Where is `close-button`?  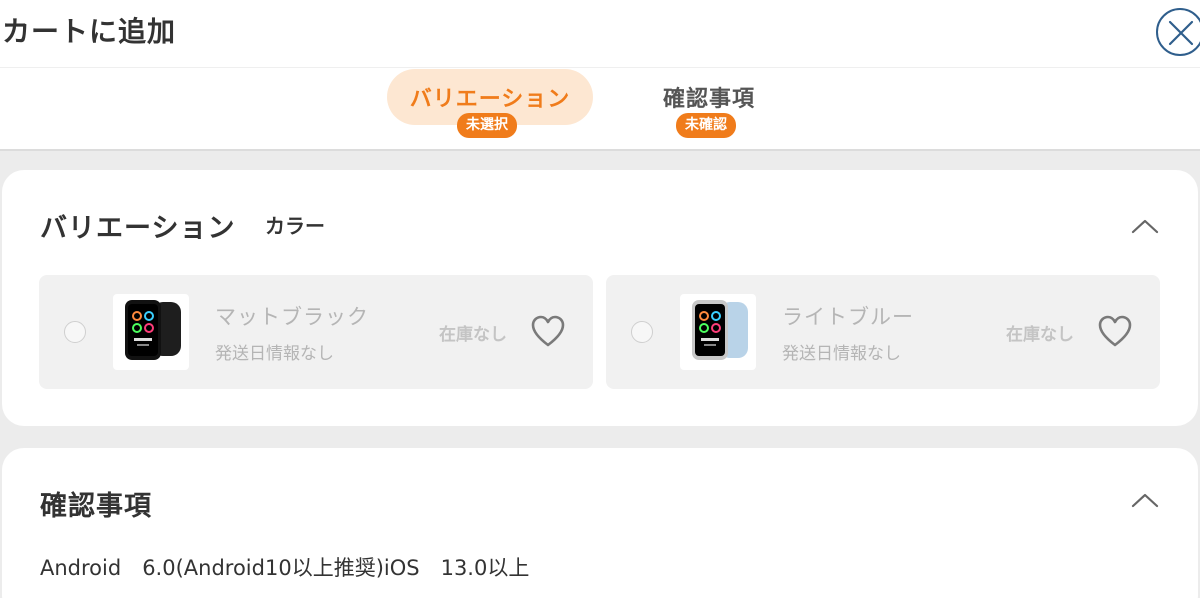 close-button is located at coordinates (1178, 32).